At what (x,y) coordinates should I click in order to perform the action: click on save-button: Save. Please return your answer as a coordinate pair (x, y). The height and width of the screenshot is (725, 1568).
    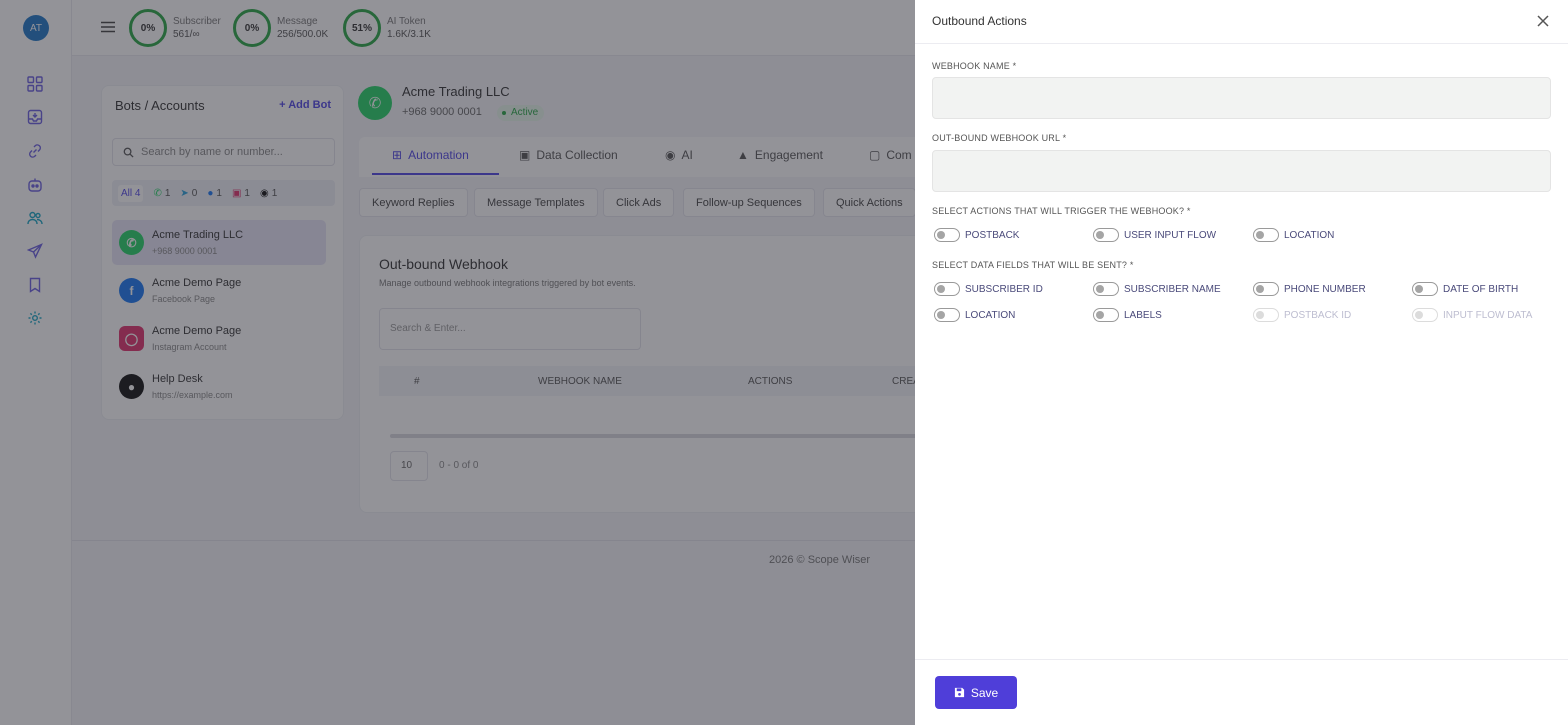
    Looking at the image, I should click on (976, 692).